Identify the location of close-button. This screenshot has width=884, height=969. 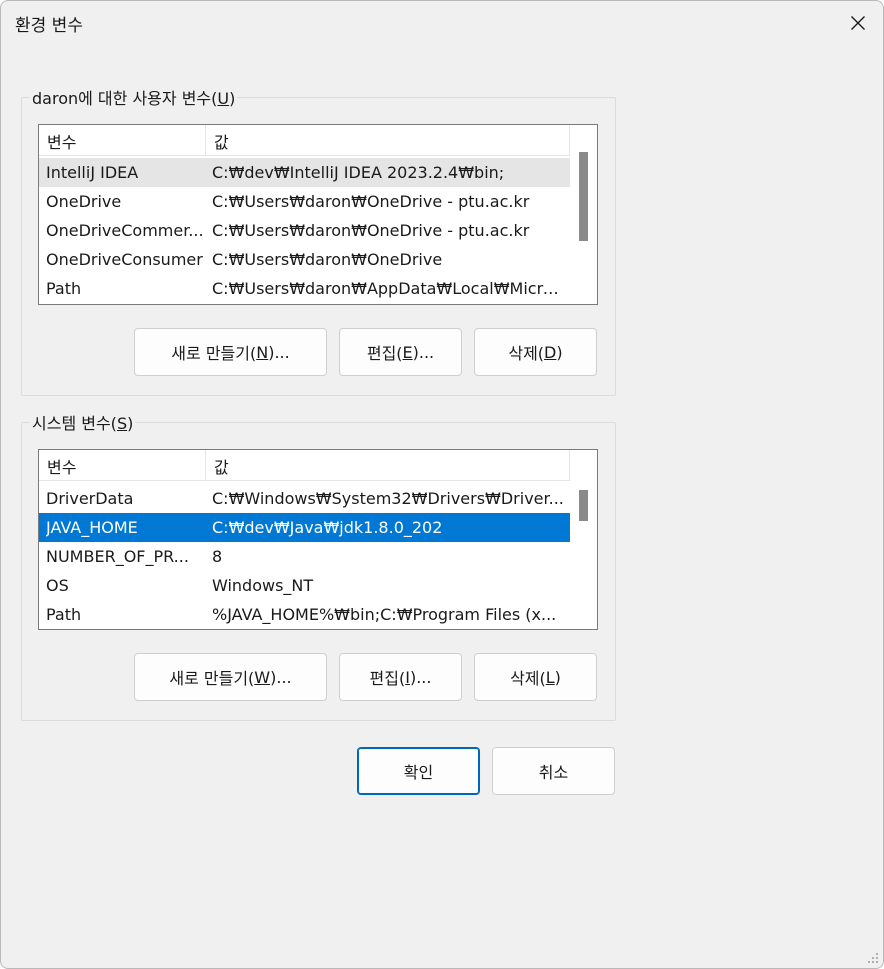
(857, 23).